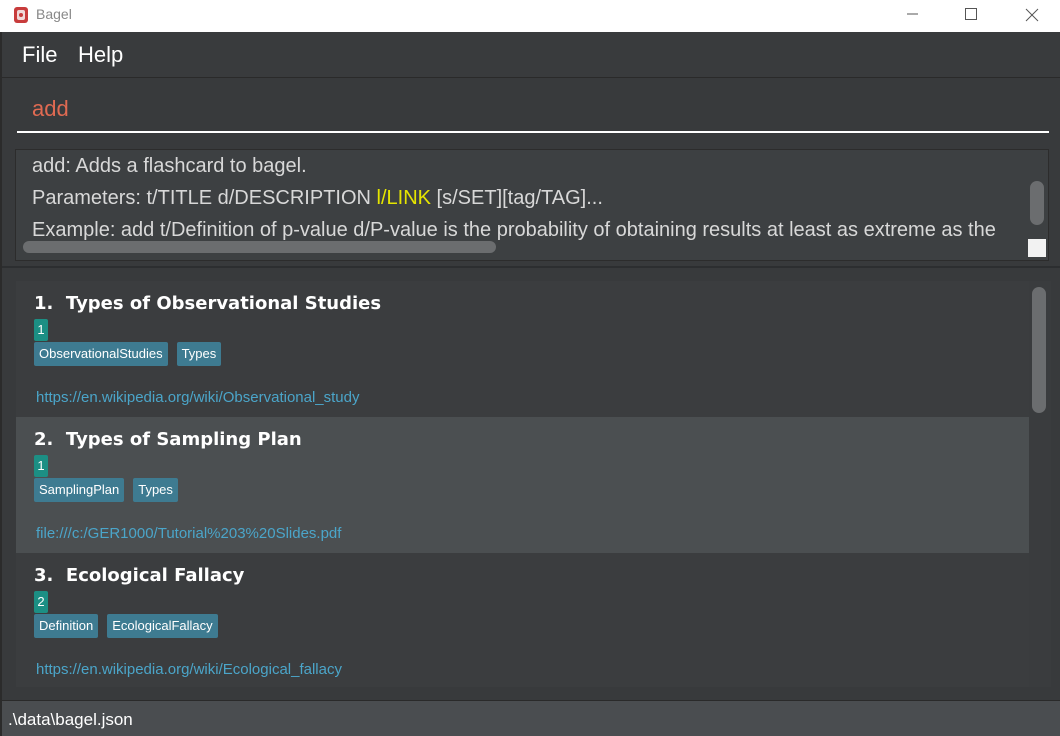  What do you see at coordinates (44, 575) in the screenshot?
I see `flashcard-index: 3.` at bounding box center [44, 575].